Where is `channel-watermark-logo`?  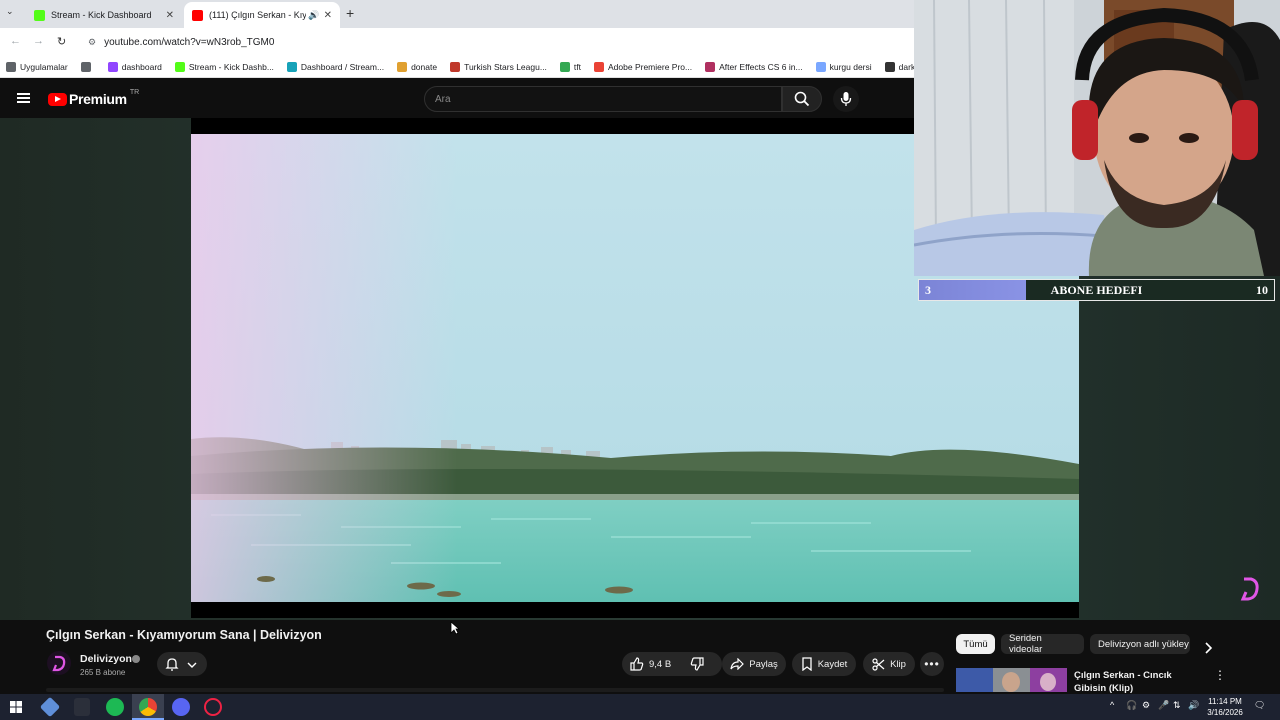
channel-watermark-logo is located at coordinates (1249, 589).